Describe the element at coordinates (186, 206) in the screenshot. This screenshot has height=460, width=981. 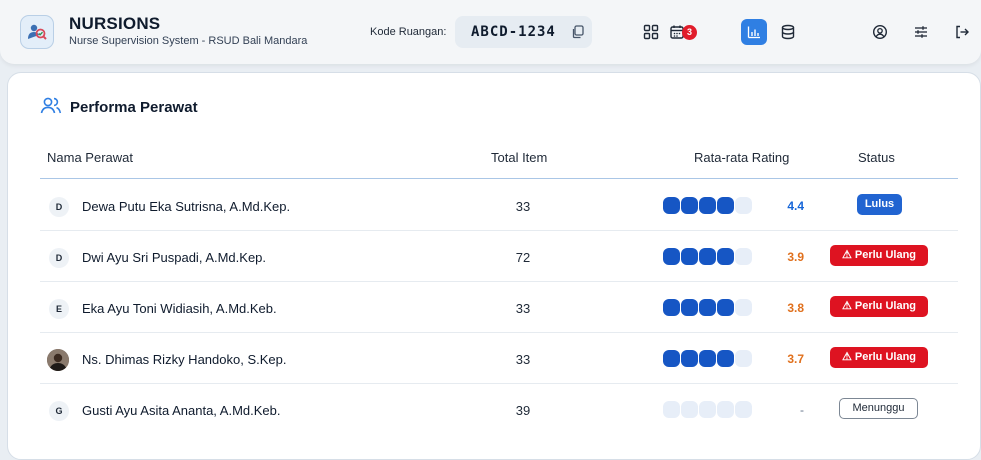
I see `nurse-name: Dewa Putu Eka Sutrisna, A.Md.Kep.` at that location.